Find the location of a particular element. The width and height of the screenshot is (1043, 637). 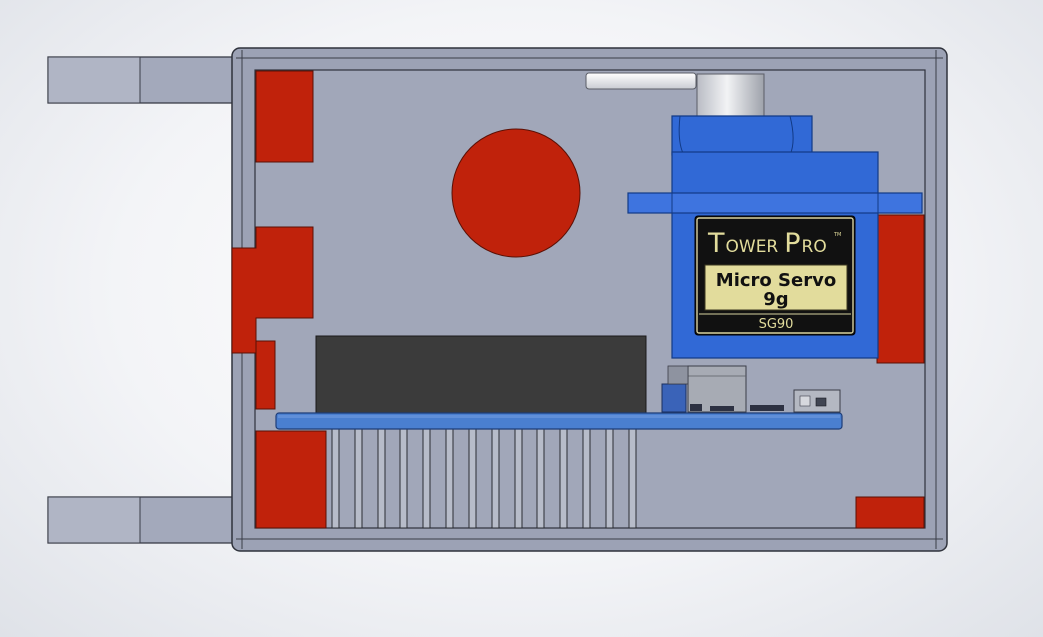

cutout-top-left is located at coordinates (284, 116).